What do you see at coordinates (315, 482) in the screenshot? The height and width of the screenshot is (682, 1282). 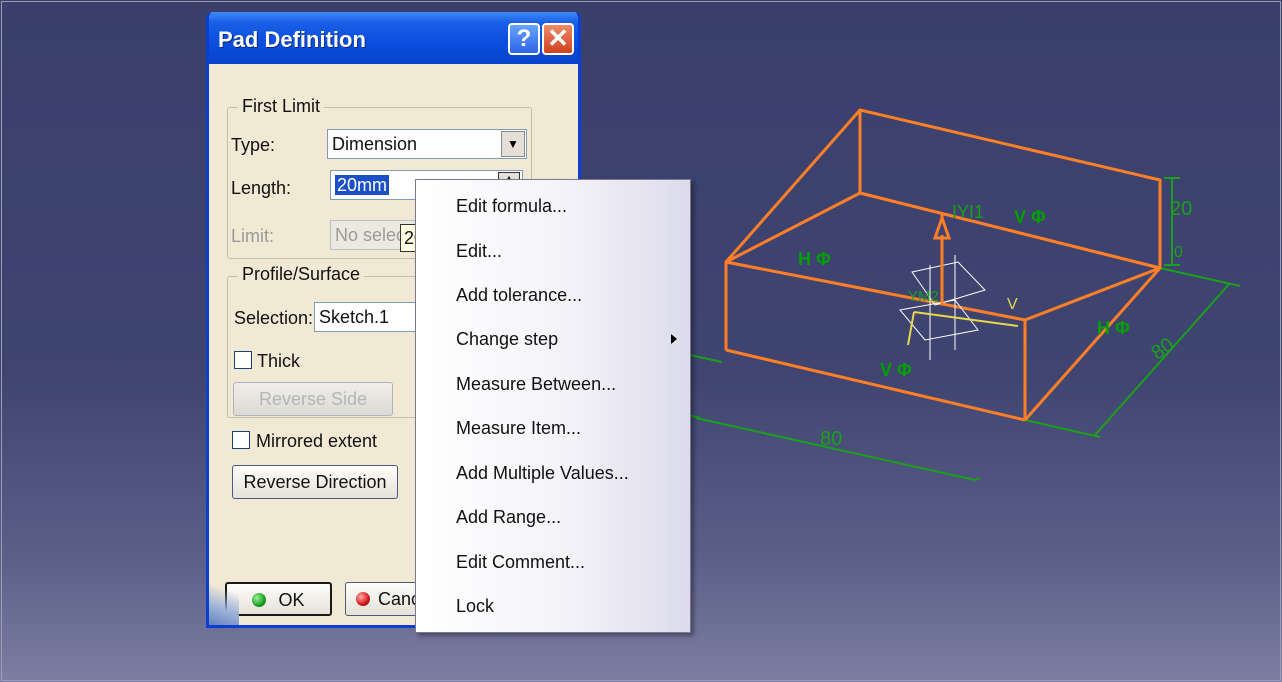 I see `reverse-direction-button: Reverse Direction` at bounding box center [315, 482].